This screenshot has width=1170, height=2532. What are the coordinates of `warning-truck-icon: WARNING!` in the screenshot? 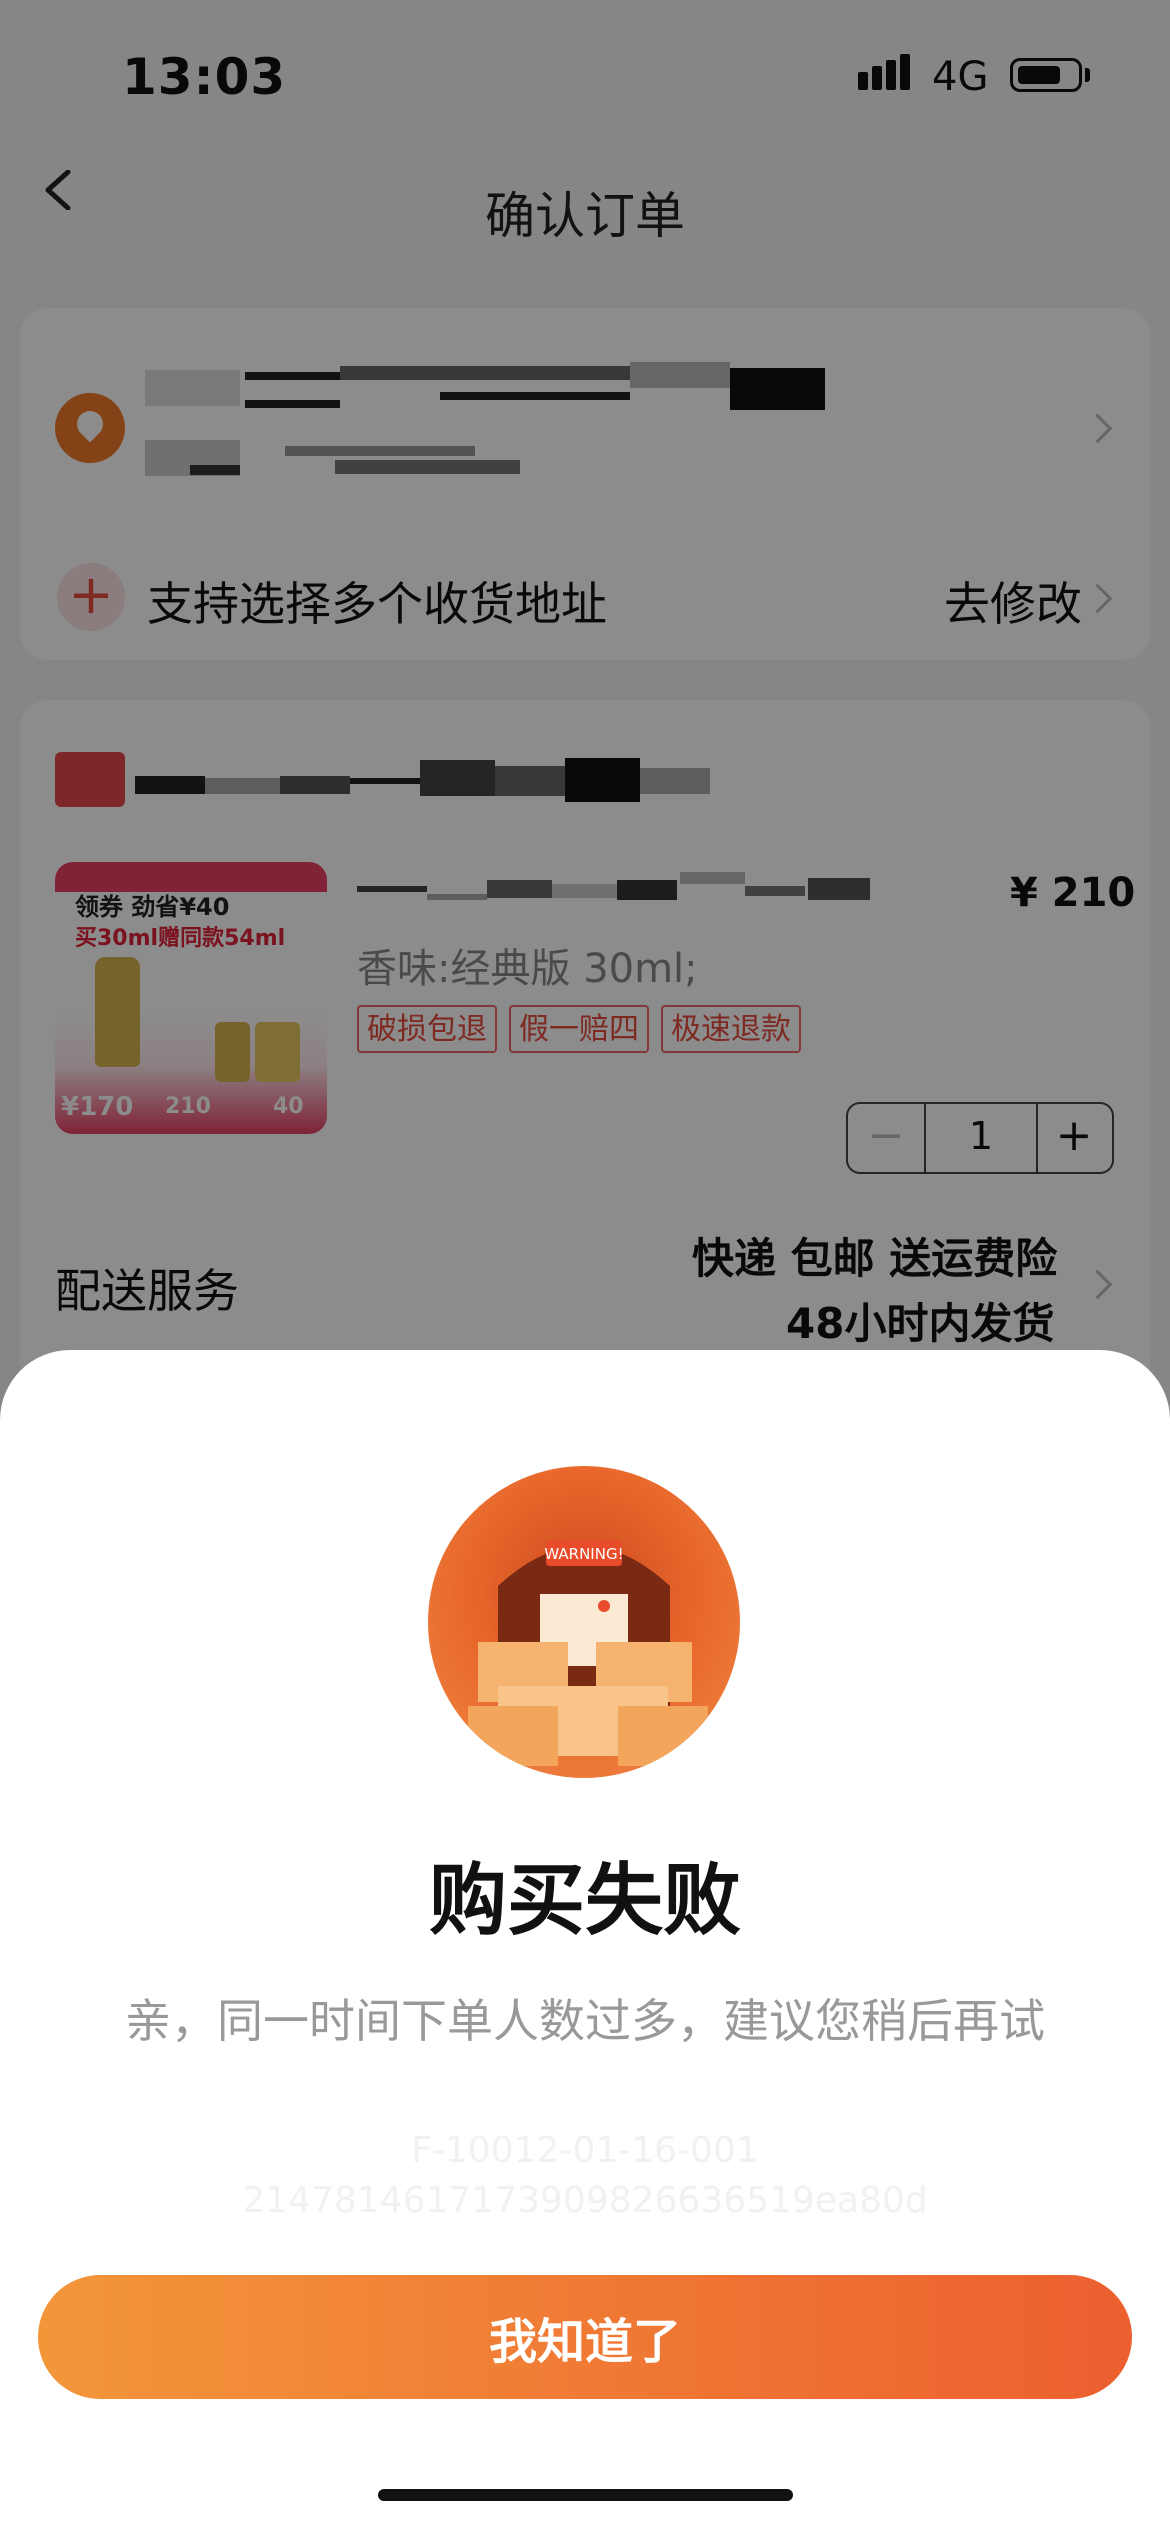 It's located at (588, 1653).